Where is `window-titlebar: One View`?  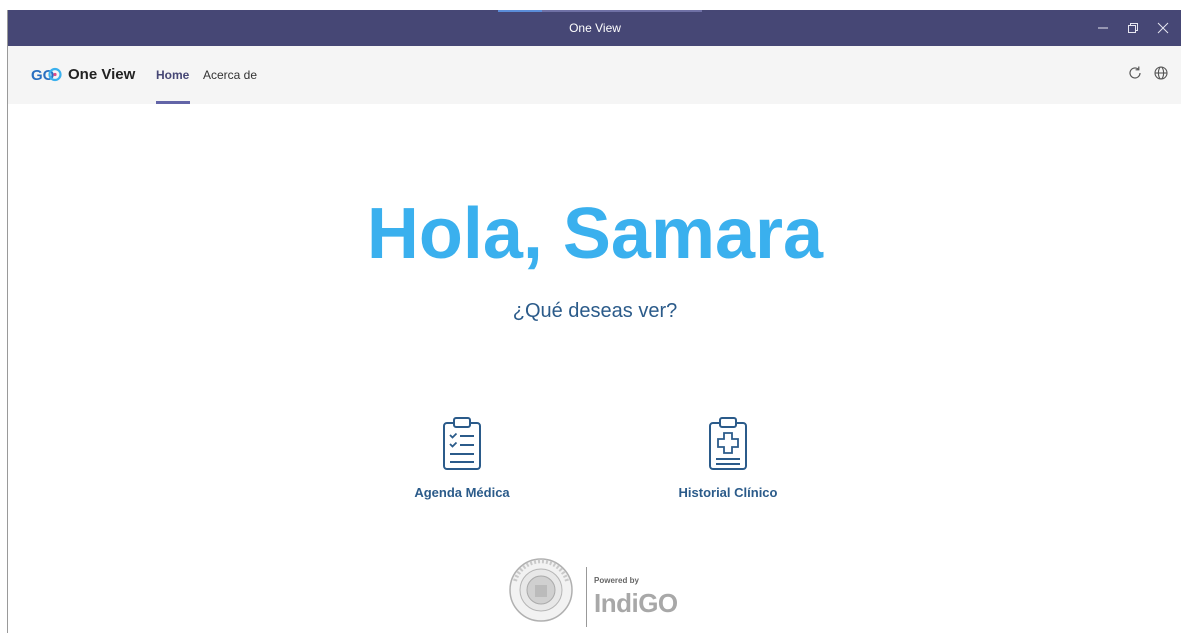 window-titlebar: One View is located at coordinates (594, 28).